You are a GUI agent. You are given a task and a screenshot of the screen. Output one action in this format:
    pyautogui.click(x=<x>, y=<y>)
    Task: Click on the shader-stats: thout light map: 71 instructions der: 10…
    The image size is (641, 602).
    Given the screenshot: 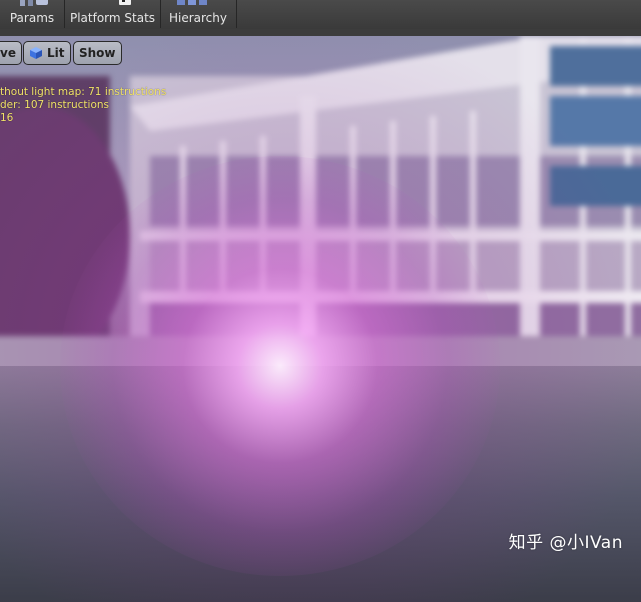 What is the action you would take?
    pyautogui.click(x=83, y=105)
    